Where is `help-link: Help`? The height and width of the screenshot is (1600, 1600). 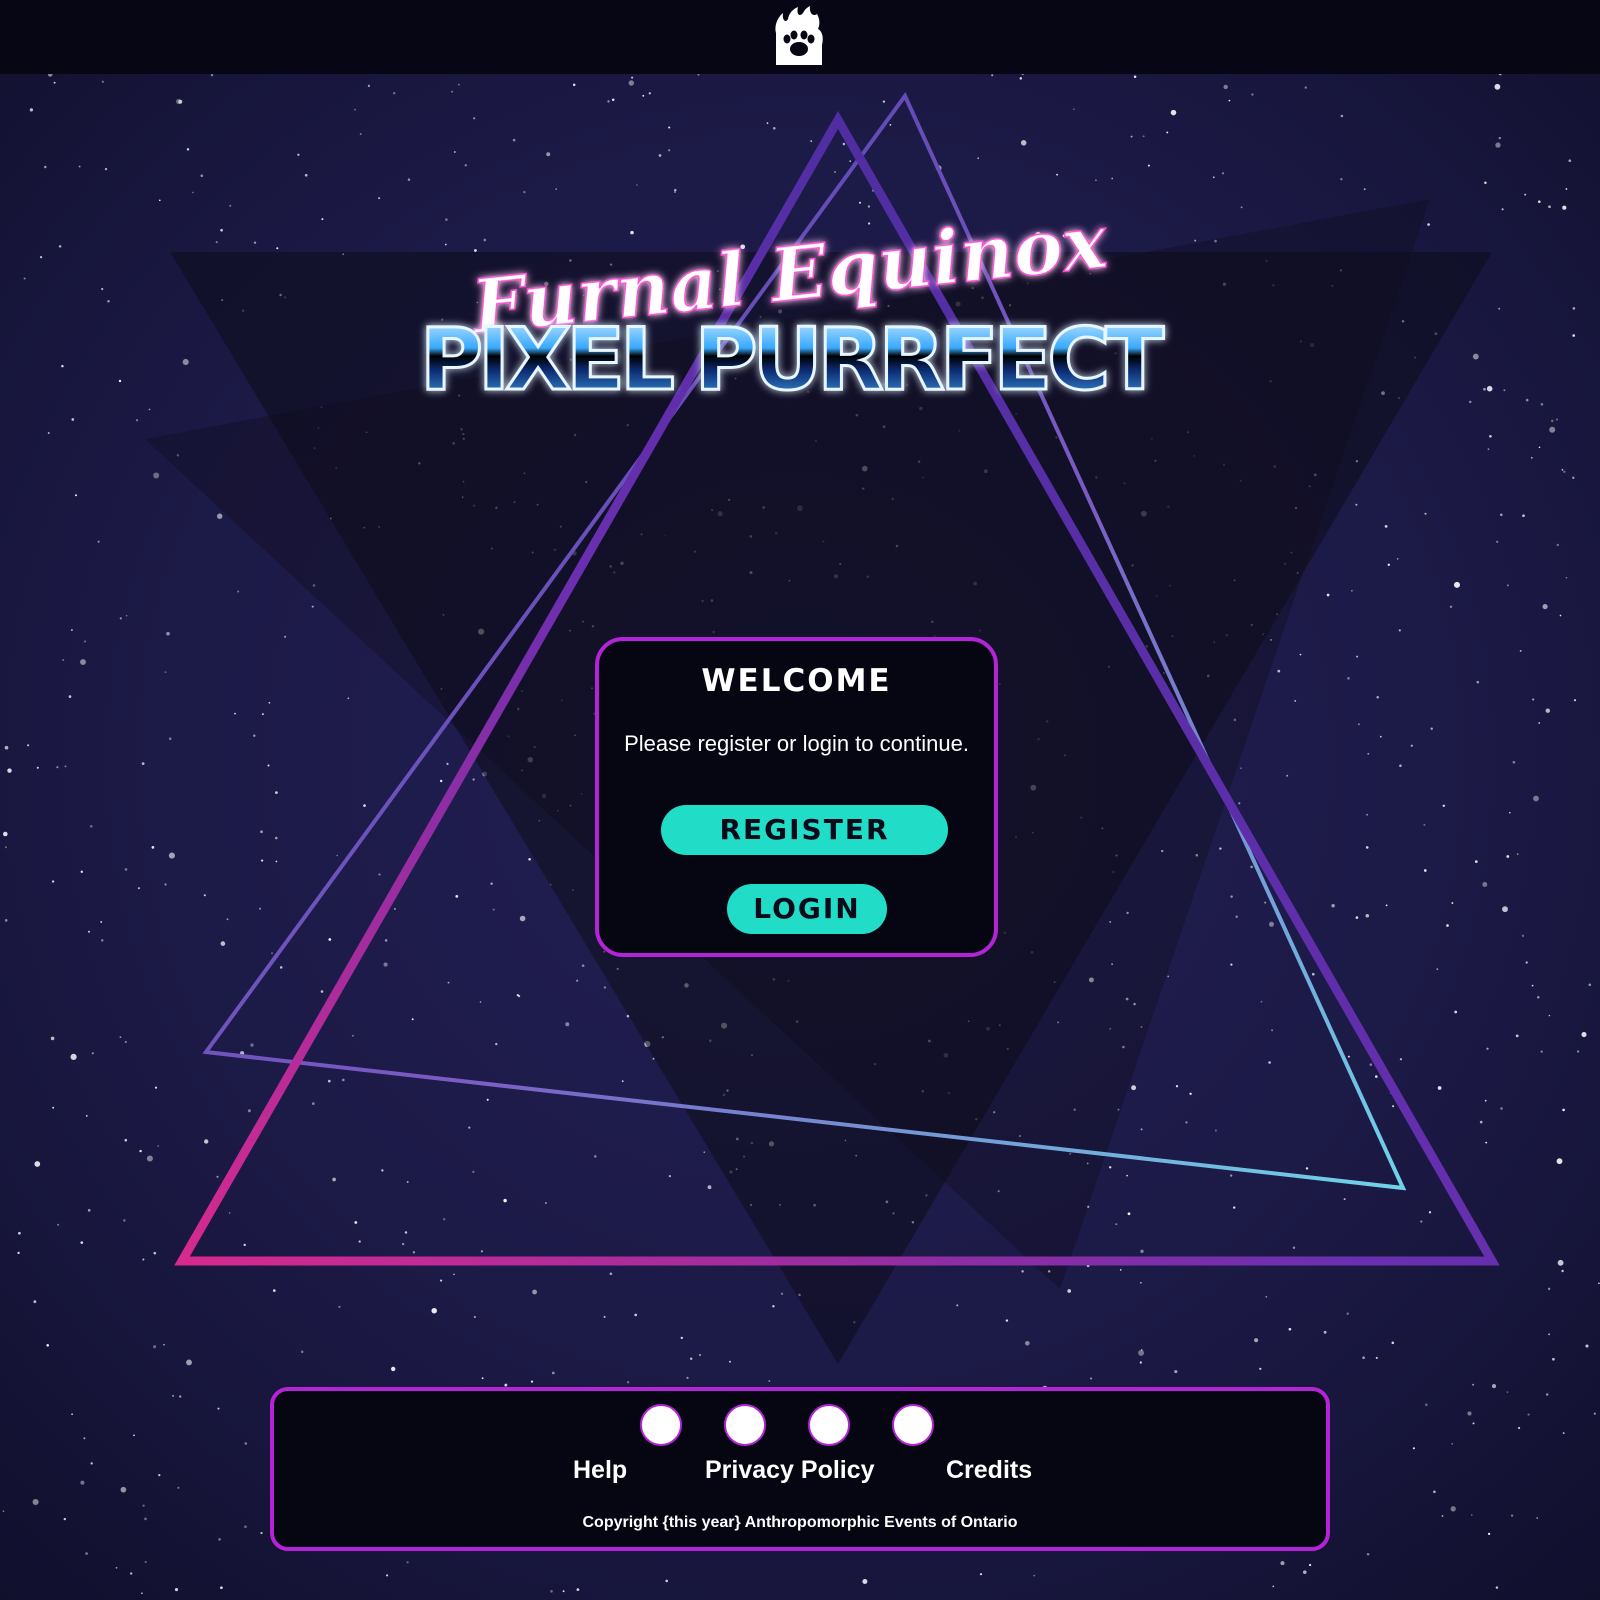
help-link: Help is located at coordinates (600, 1470).